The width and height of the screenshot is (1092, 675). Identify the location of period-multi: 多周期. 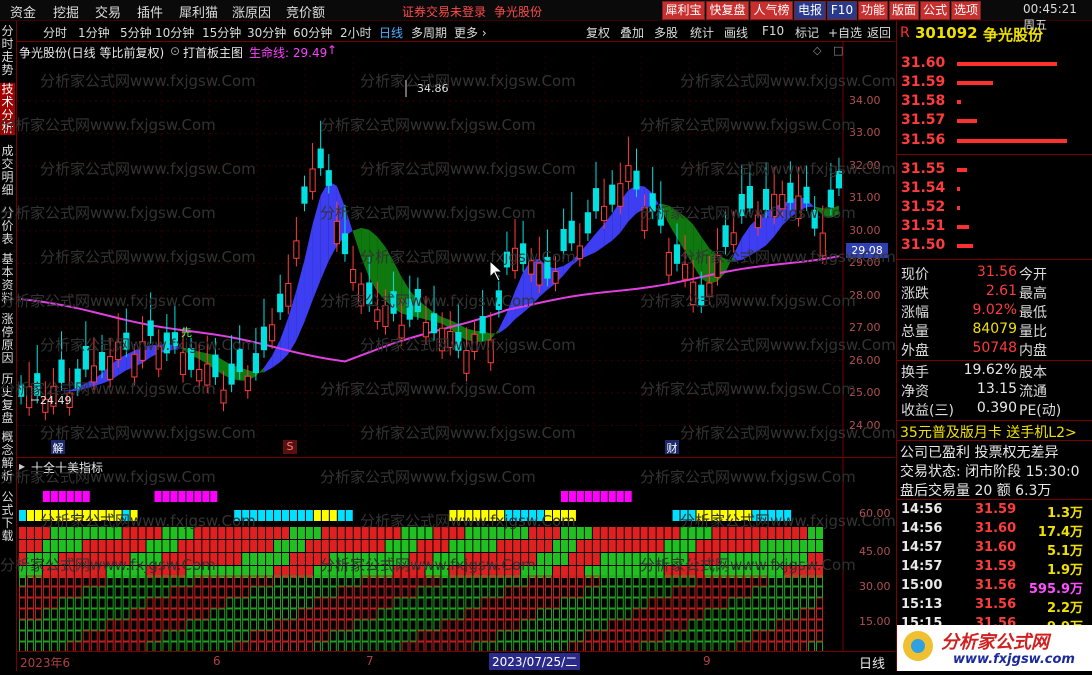
(429, 32).